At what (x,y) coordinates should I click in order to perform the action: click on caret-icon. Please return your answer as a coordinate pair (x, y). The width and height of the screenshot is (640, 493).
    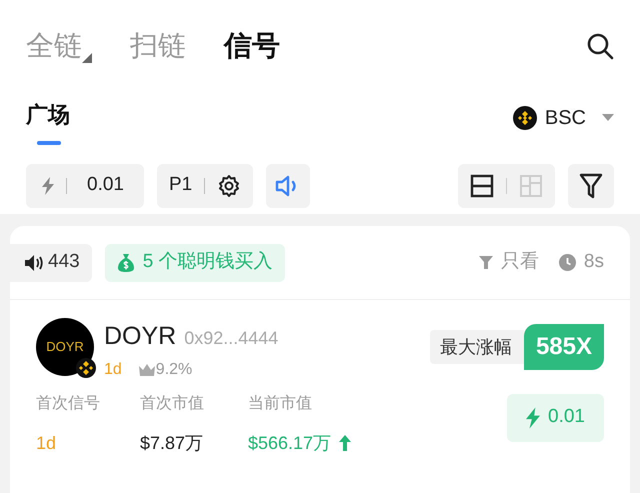
    Looking at the image, I should click on (608, 118).